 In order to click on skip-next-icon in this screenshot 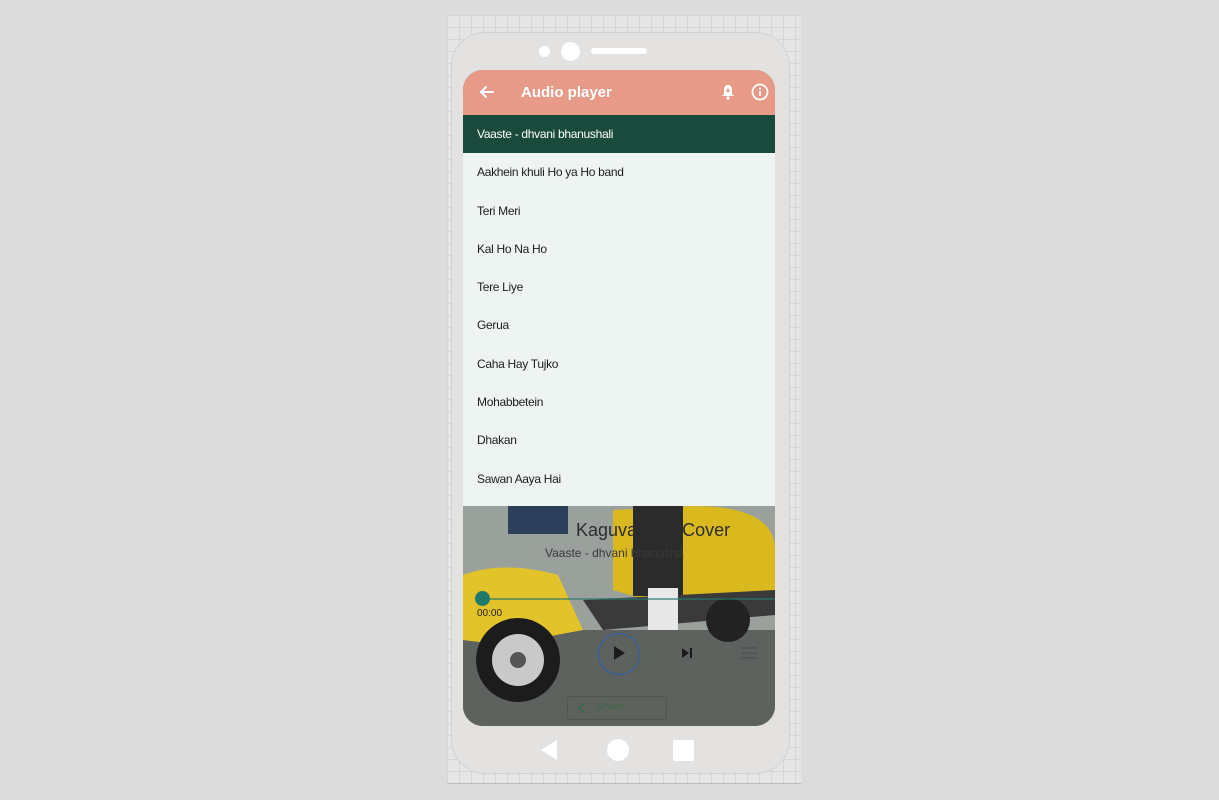, I will do `click(687, 653)`.